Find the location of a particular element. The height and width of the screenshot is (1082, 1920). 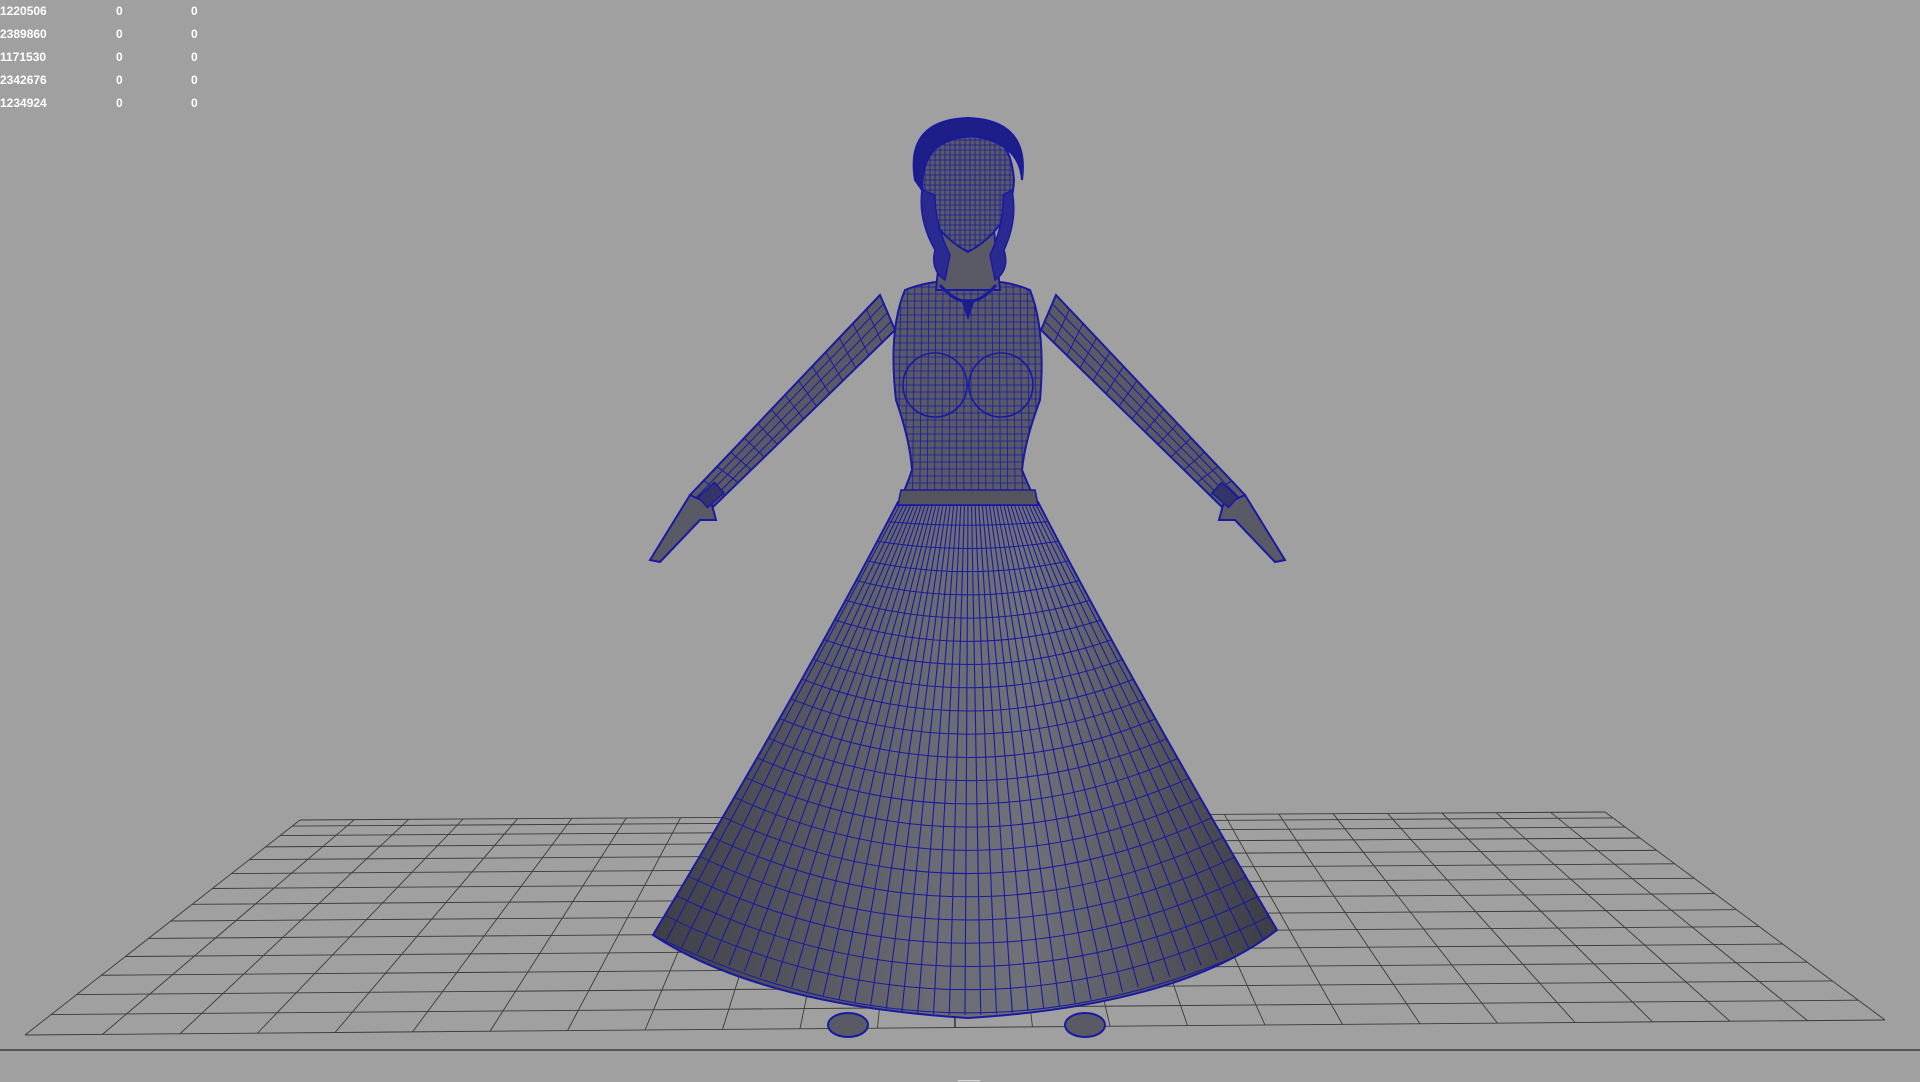

origin-marker-label: ____ is located at coordinates (969, 1076).